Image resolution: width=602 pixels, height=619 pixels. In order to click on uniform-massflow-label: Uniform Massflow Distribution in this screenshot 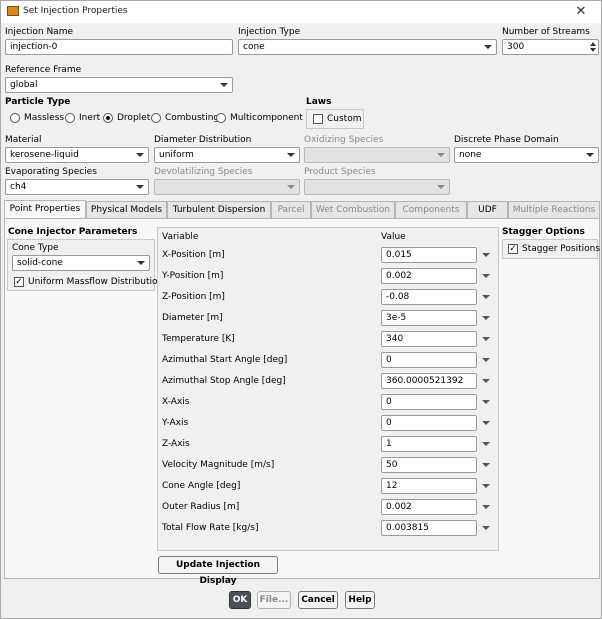, I will do `click(96, 282)`.